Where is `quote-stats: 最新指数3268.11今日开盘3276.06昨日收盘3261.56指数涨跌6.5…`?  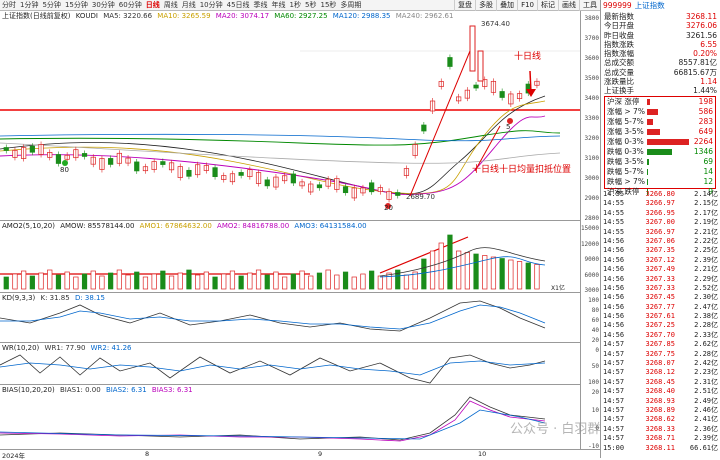
quote-stats: 最新指数3268.11今日开盘3276.06昨日收盘3261.56指数涨跌6.5… is located at coordinates (660, 54).